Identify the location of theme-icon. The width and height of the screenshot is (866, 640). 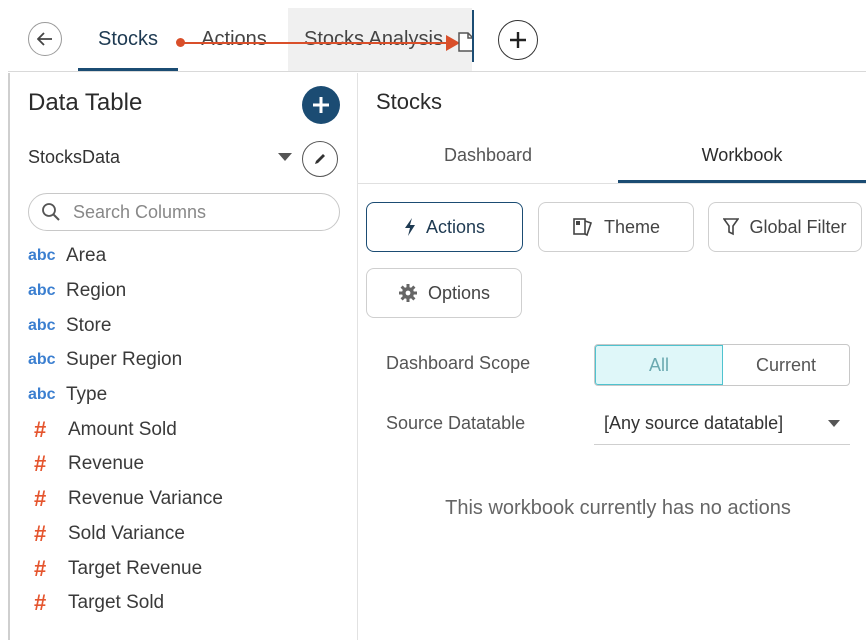
(583, 227).